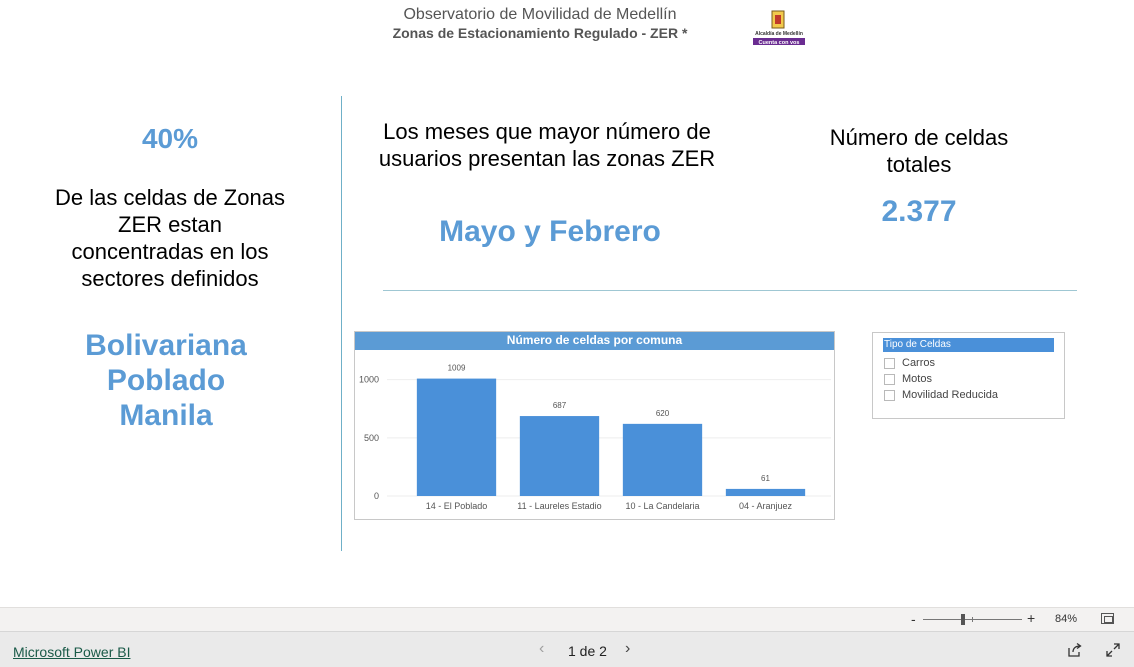 The image size is (1134, 667). Describe the element at coordinates (963, 619) in the screenshot. I see `zoom-slider-thumb` at that location.